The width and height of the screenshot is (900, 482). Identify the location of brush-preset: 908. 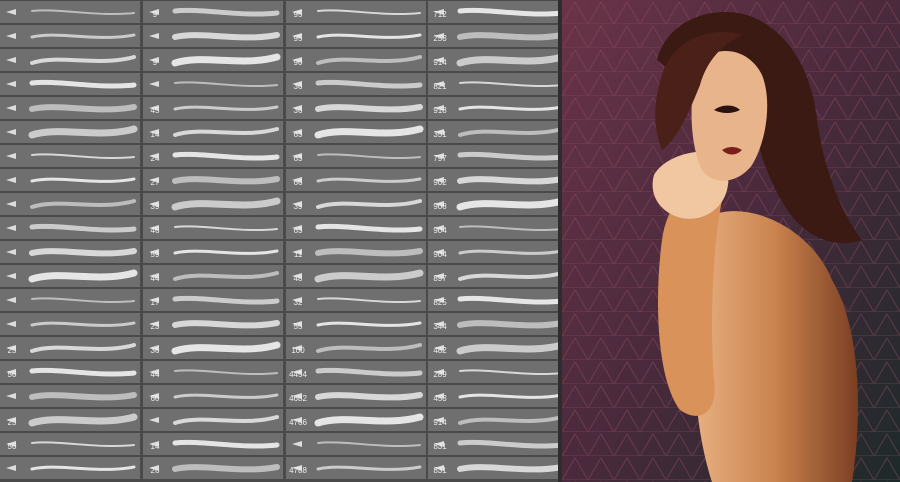
(498, 204).